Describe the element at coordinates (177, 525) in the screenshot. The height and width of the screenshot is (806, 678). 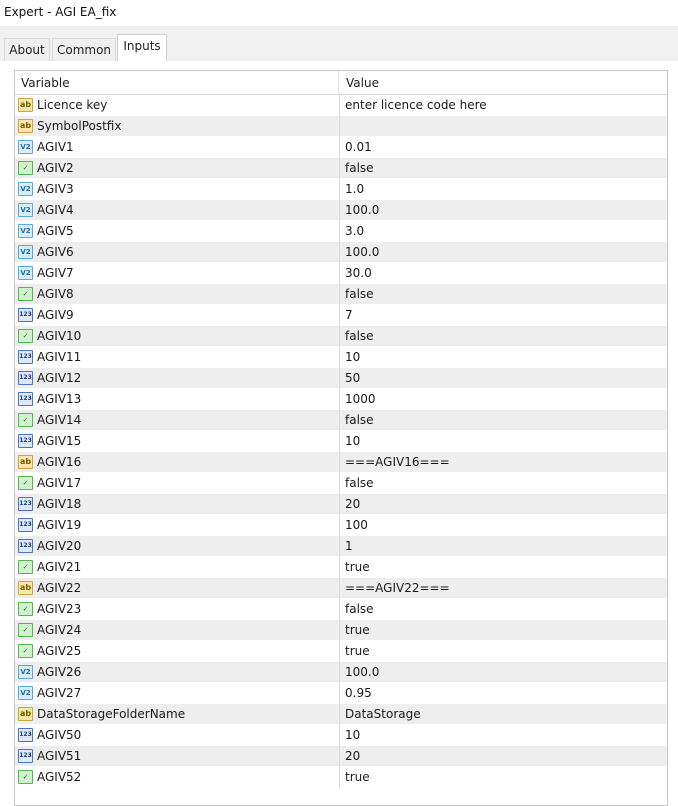
I see `variable-cell: 123 AGIV19` at that location.